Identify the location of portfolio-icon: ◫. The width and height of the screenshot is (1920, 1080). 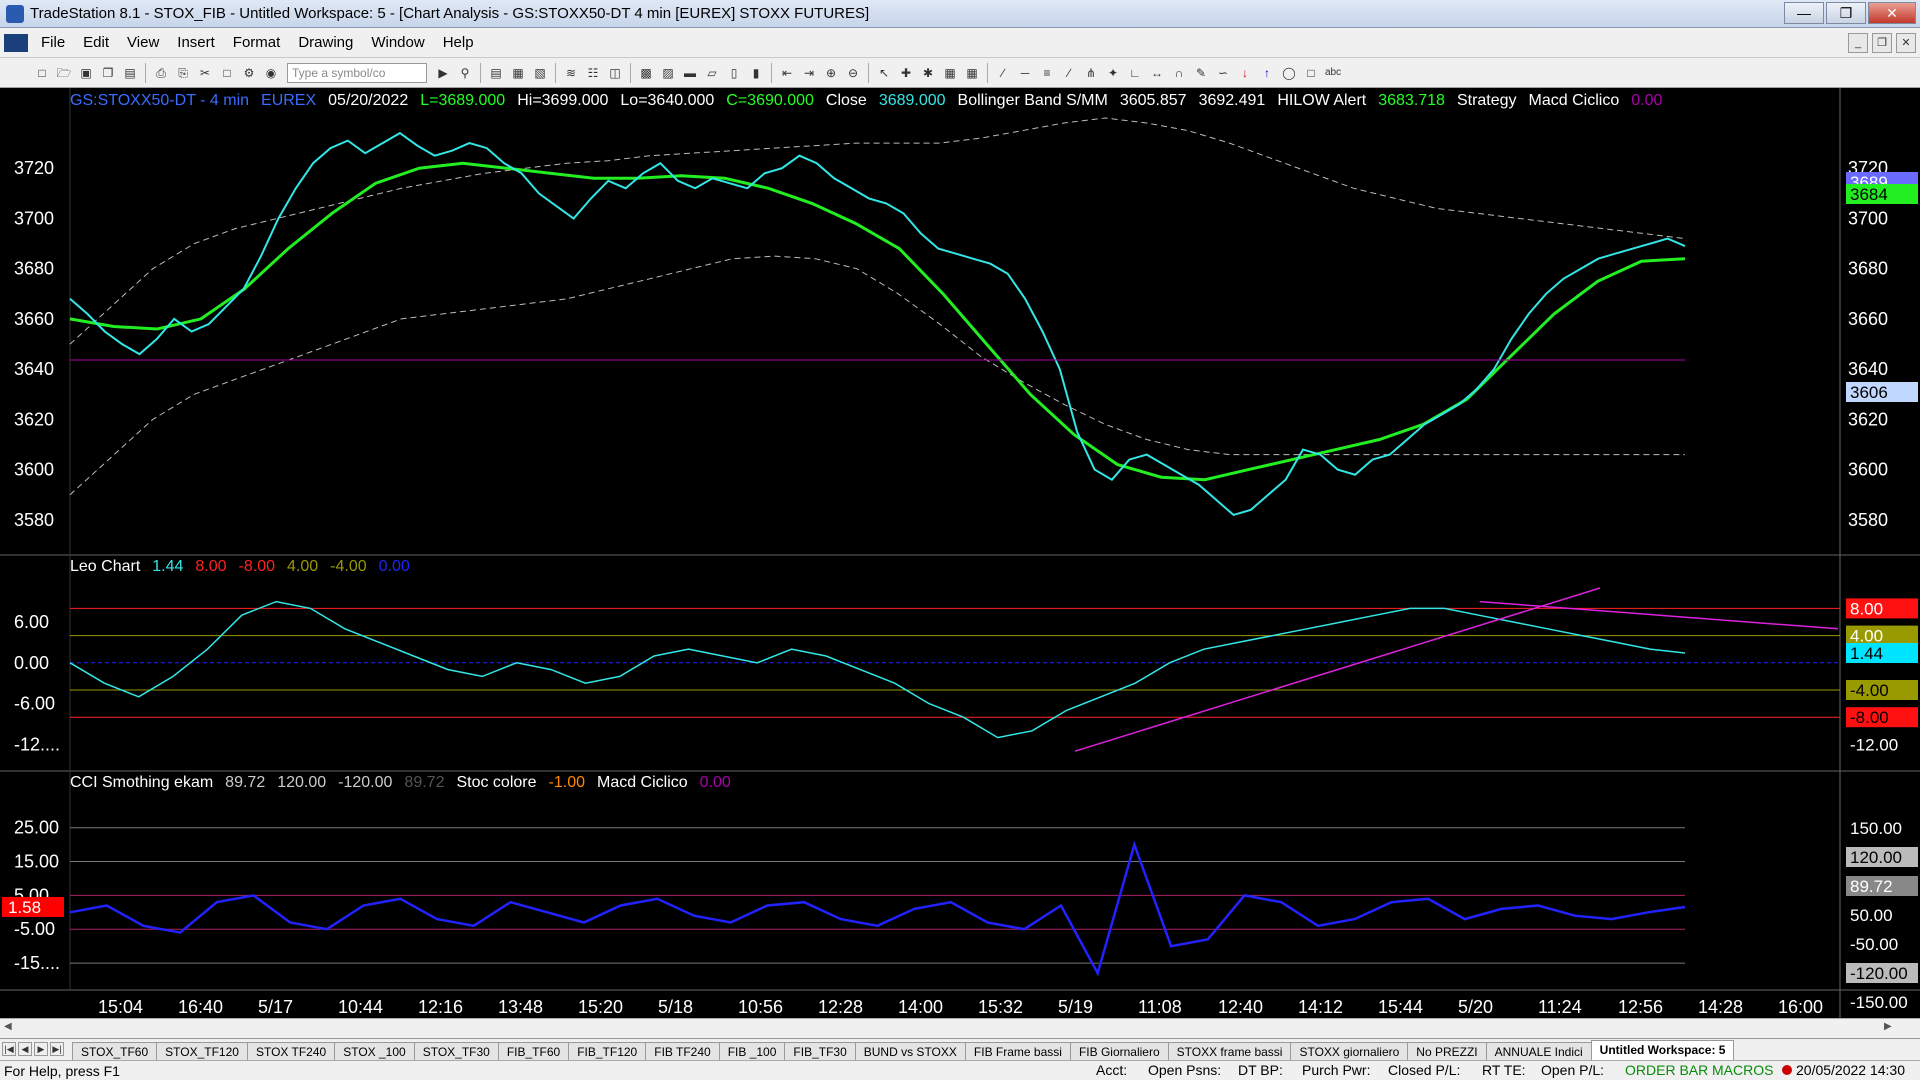
(615, 73).